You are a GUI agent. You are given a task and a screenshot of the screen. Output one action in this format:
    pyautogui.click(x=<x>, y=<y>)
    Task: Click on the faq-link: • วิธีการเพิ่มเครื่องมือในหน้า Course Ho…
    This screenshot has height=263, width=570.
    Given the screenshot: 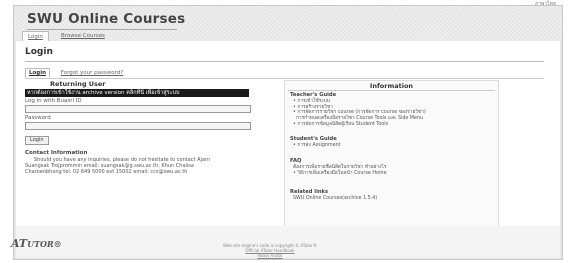 What is the action you would take?
    pyautogui.click(x=392, y=174)
    